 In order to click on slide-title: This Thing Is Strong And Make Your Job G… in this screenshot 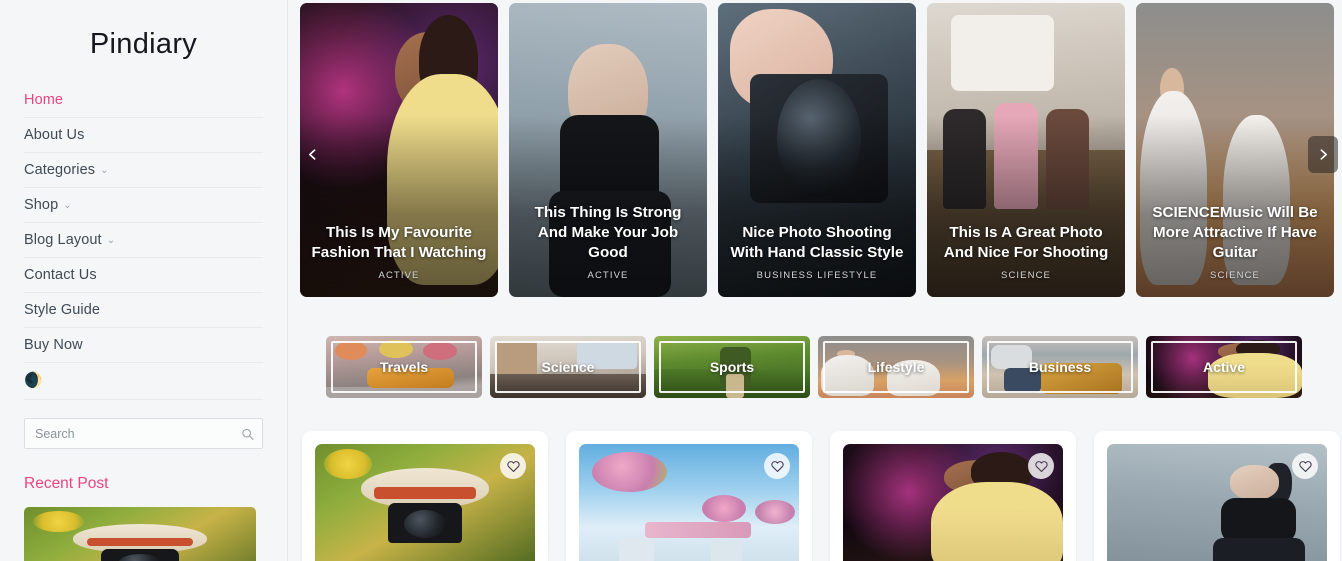, I will do `click(608, 232)`.